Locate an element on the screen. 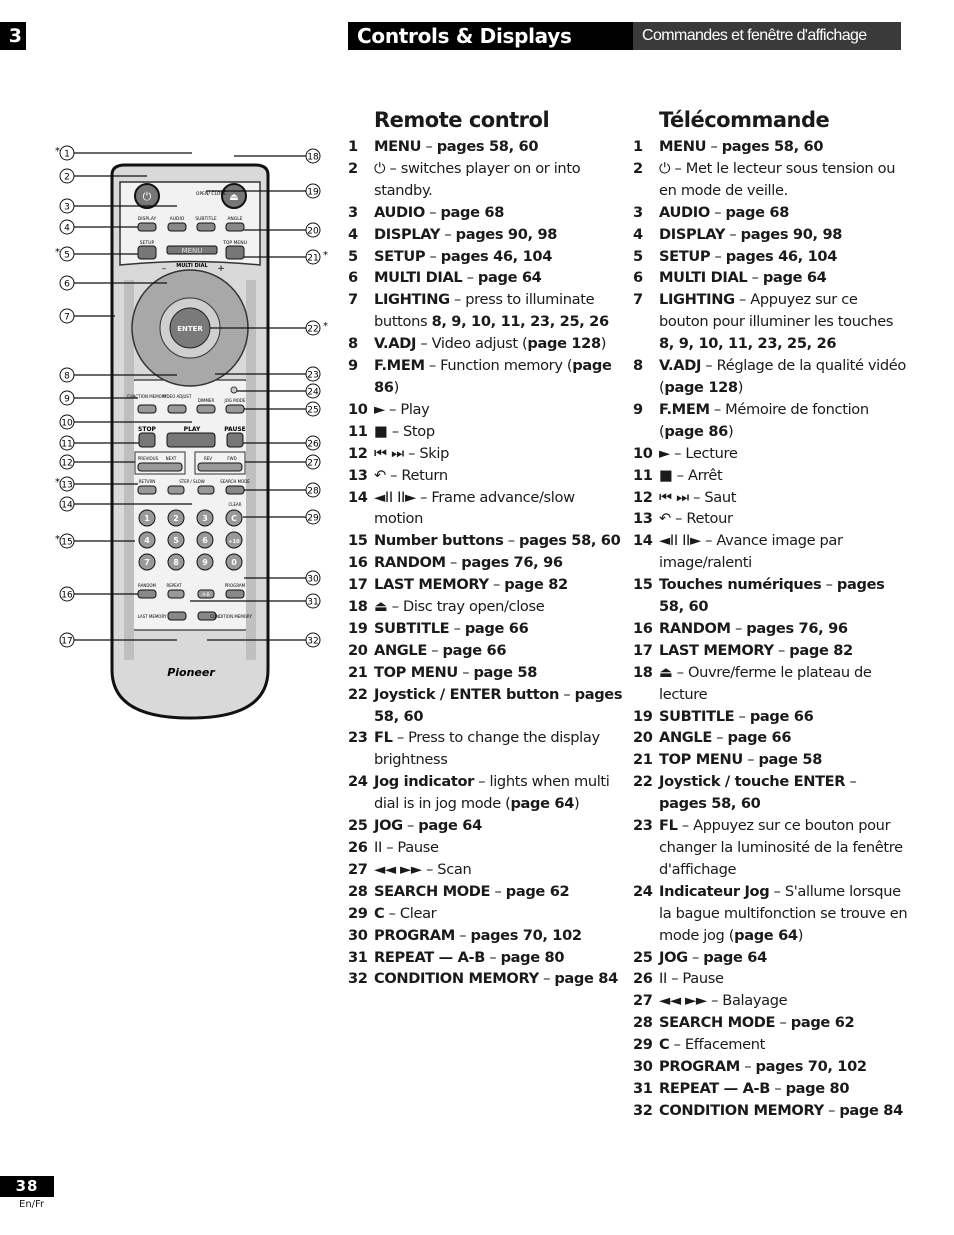  bold-text: SUBTITLE is located at coordinates (697, 716).